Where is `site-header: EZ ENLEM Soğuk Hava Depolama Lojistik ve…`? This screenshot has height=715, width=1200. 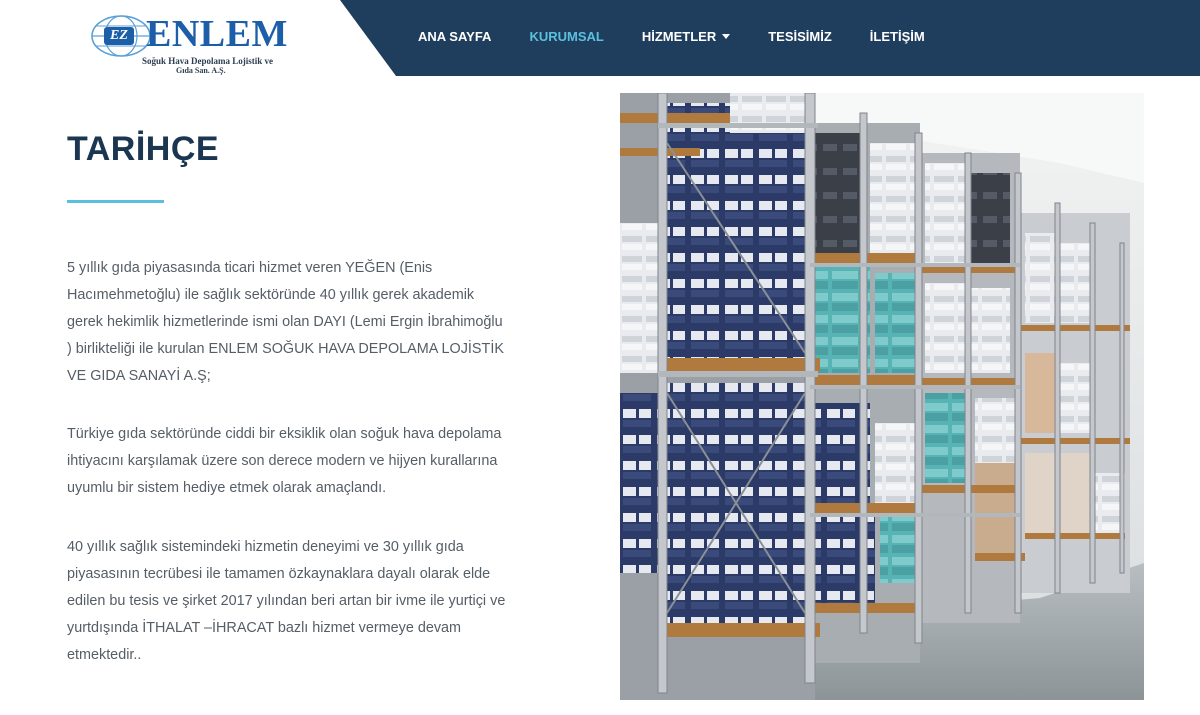 site-header: EZ ENLEM Soğuk Hava Depolama Lojistik ve… is located at coordinates (600, 38).